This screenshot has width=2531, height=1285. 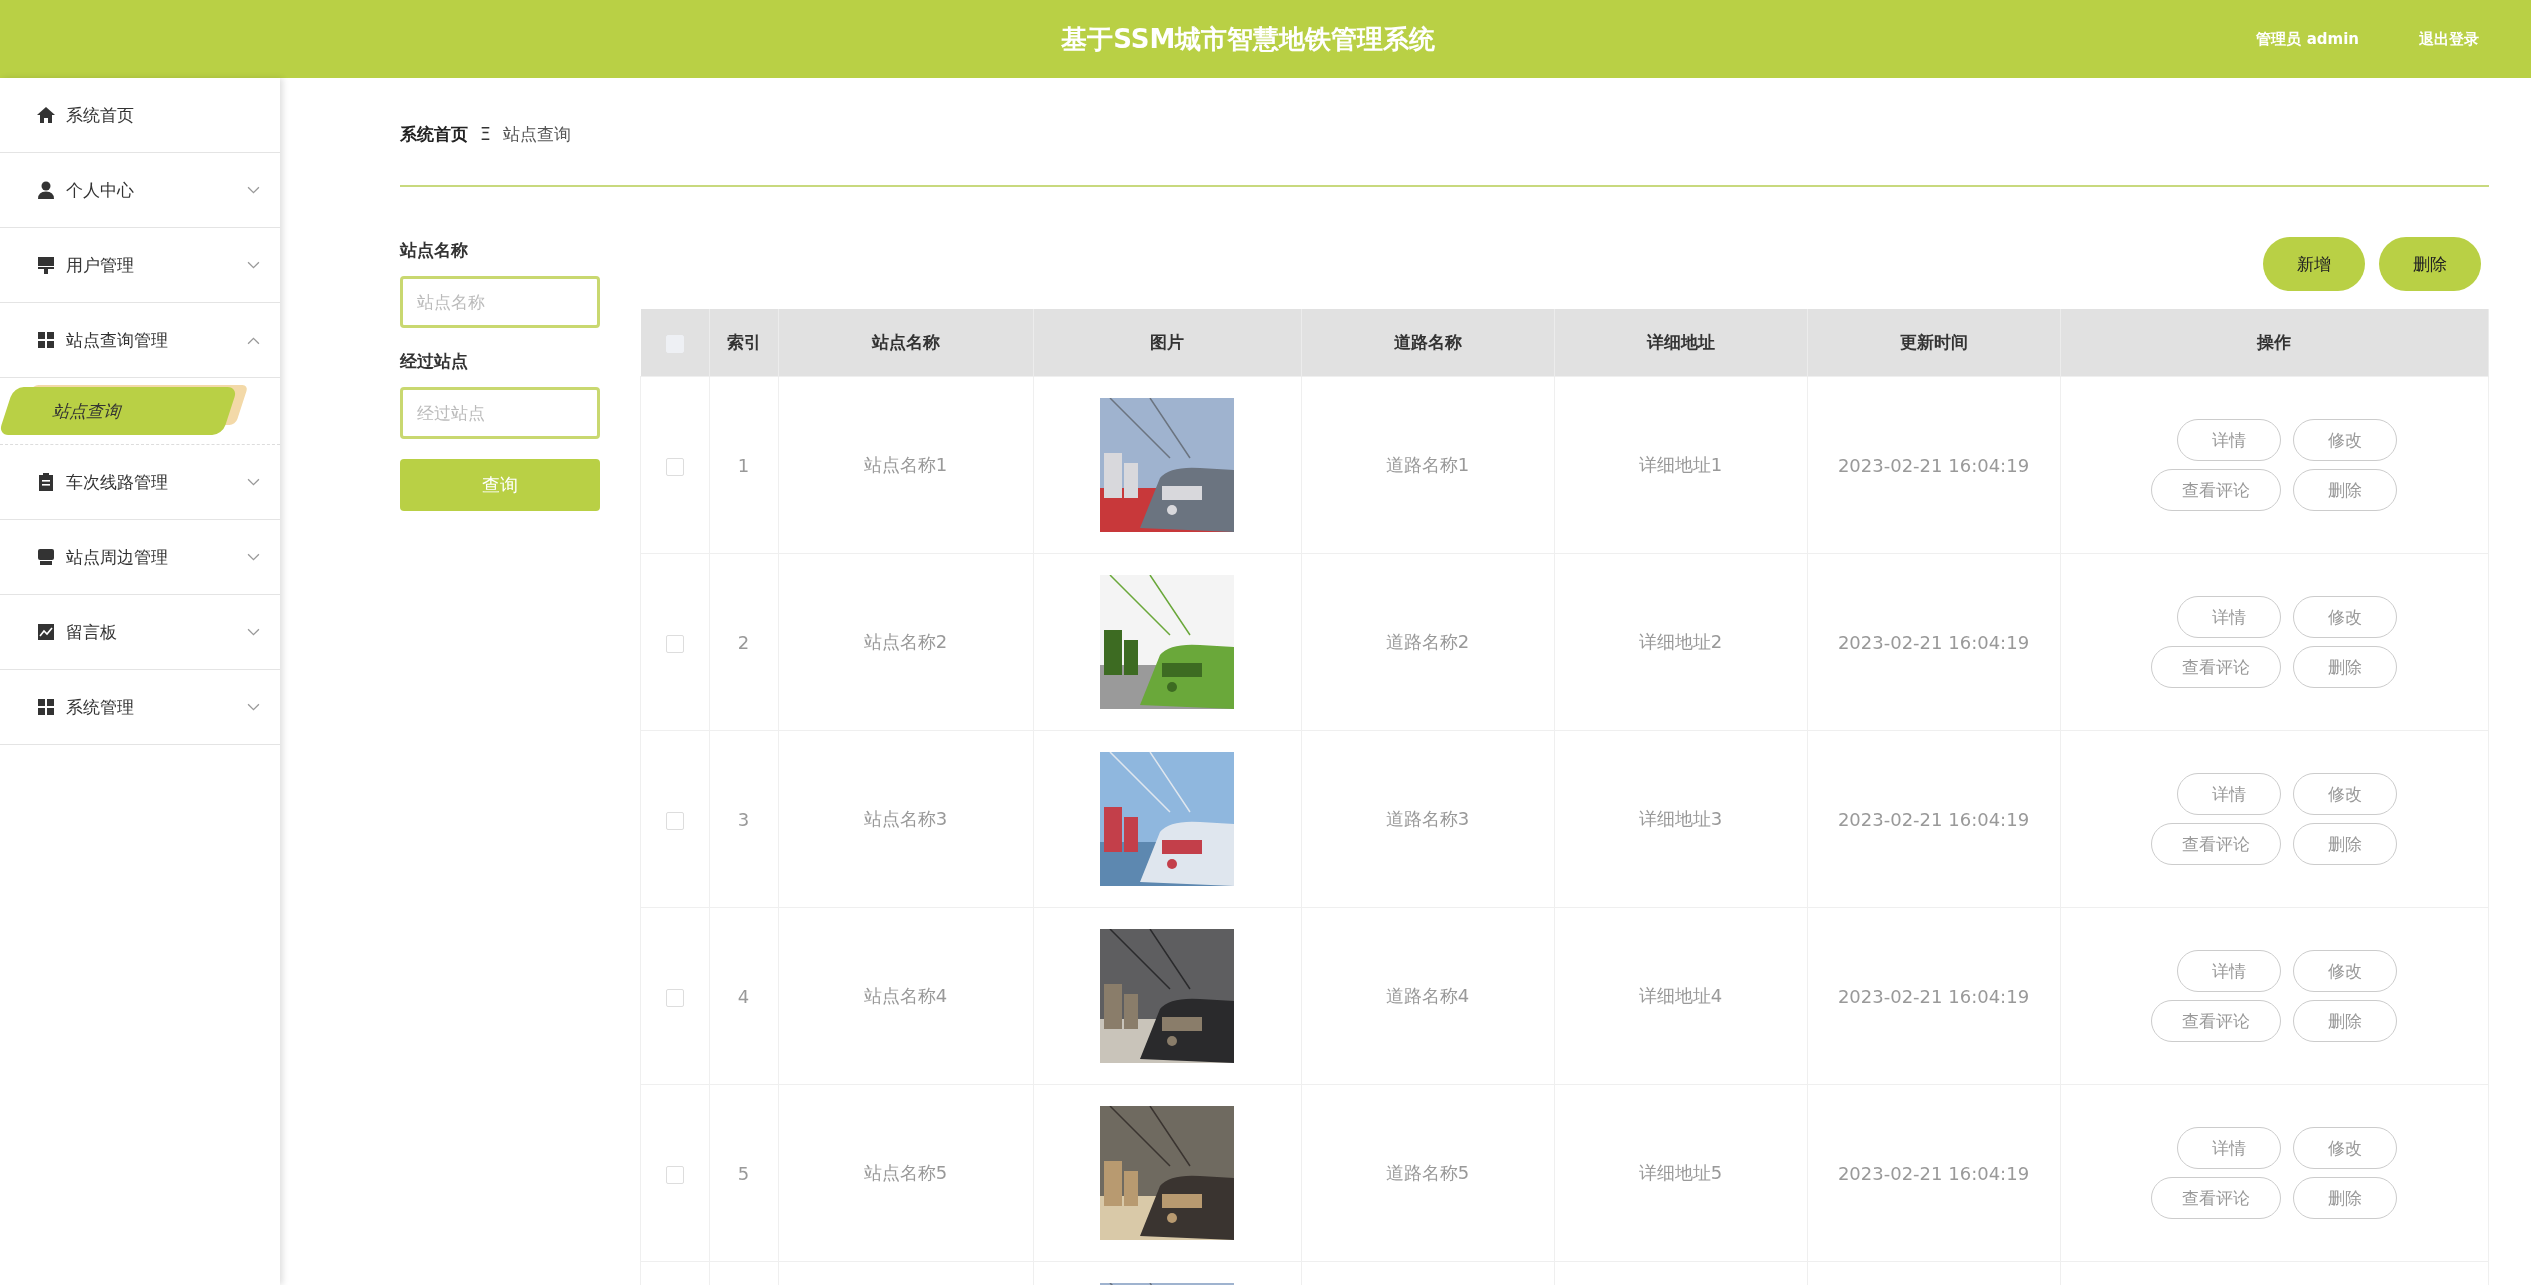 I want to click on logout-link: 退出登录, so click(x=2449, y=39).